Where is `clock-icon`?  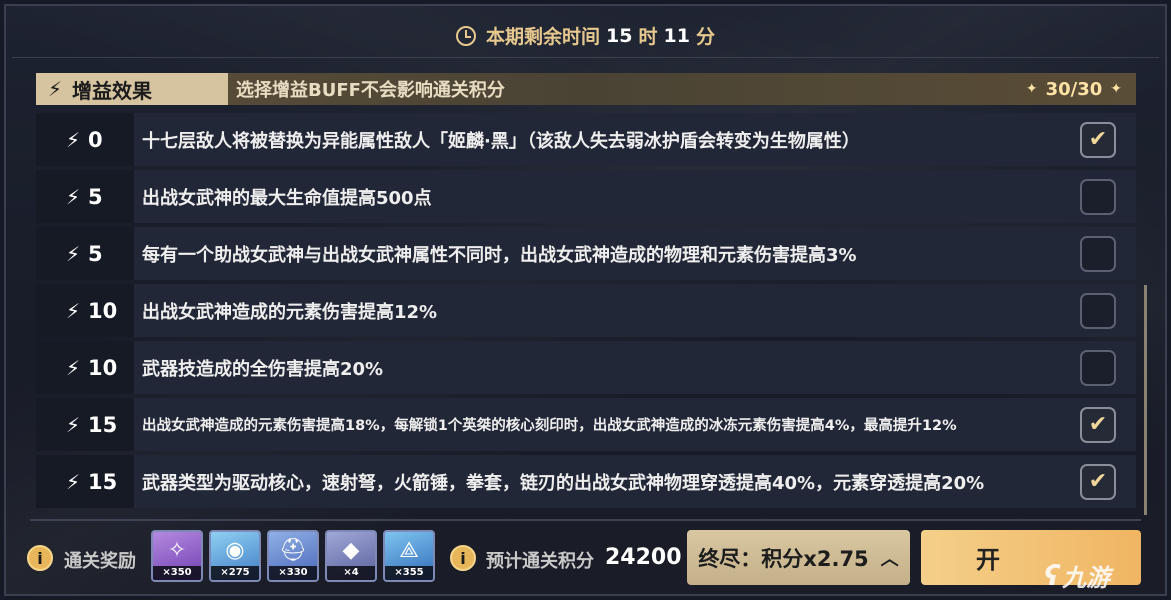
clock-icon is located at coordinates (466, 35).